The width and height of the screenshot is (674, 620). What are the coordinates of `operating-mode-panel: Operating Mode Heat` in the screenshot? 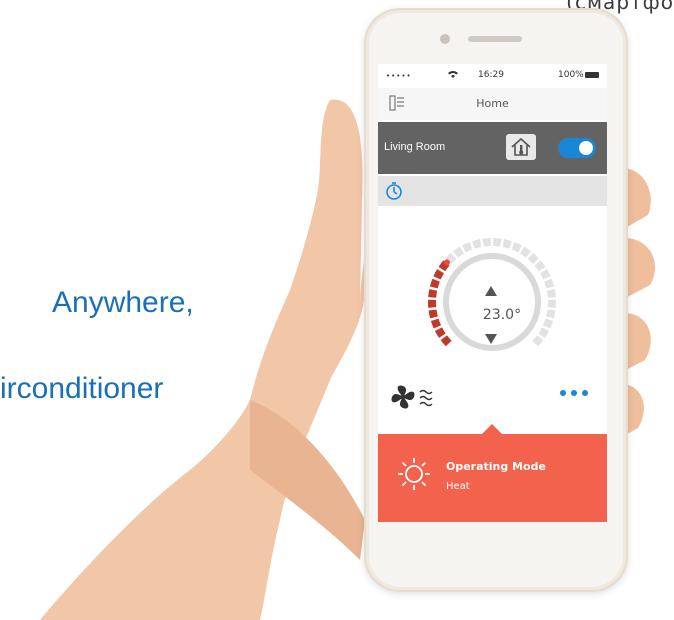 It's located at (492, 478).